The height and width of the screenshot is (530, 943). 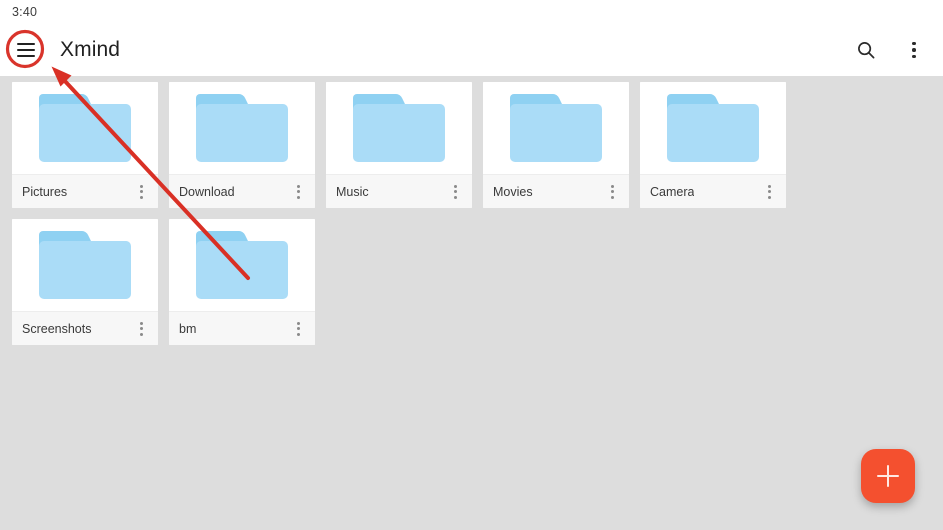 I want to click on app-toolbar: Xmind, so click(x=471, y=50).